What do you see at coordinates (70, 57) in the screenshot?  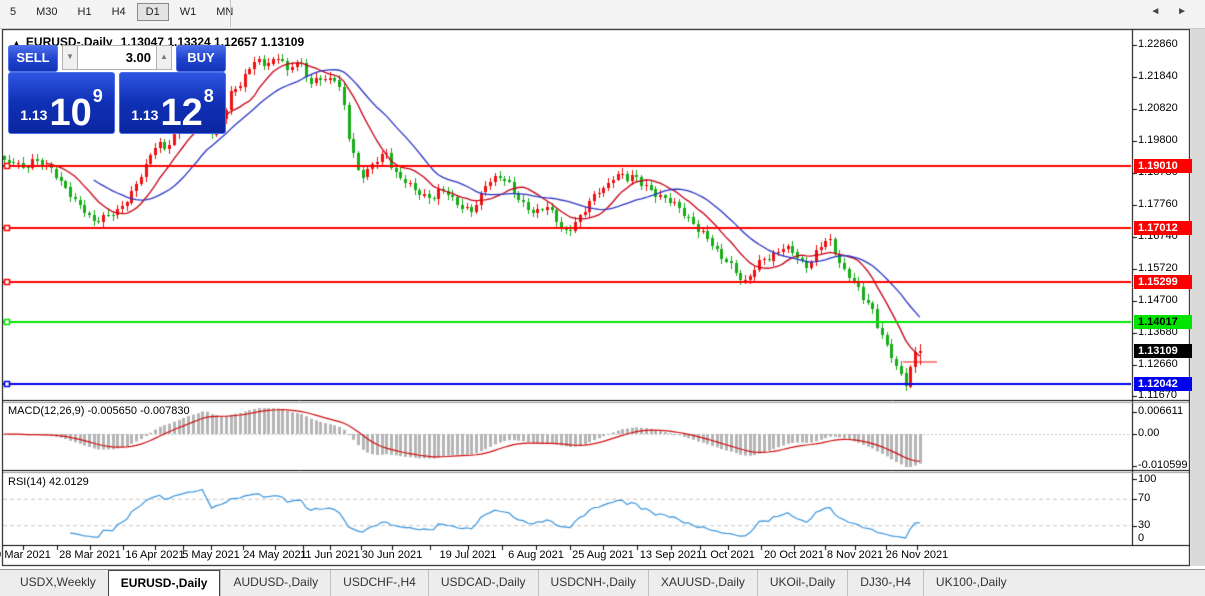 I see `volume-decrease-icon: ▼` at bounding box center [70, 57].